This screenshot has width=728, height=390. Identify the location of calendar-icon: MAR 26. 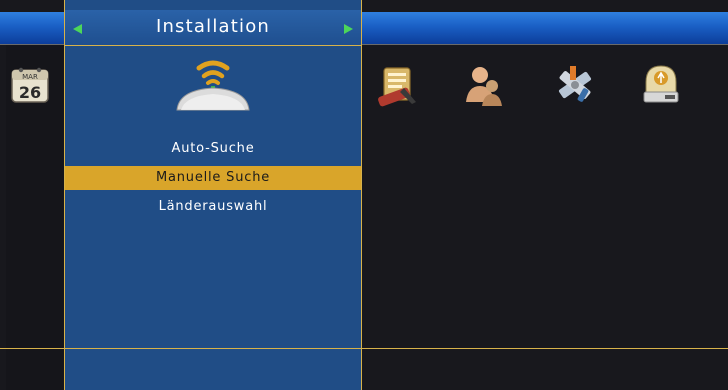
(31, 85).